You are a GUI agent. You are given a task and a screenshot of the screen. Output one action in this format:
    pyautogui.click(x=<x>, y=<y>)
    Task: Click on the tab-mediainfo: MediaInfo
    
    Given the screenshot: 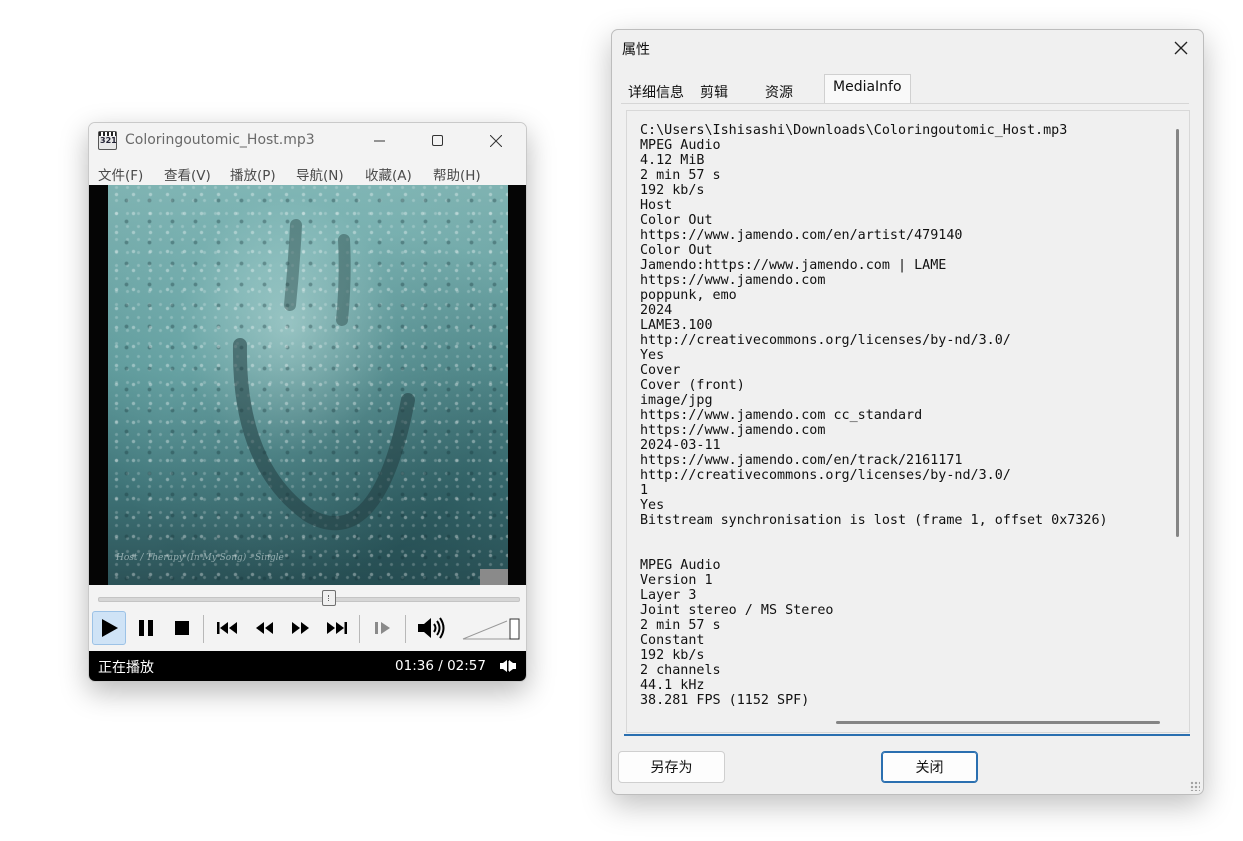 What is the action you would take?
    pyautogui.click(x=867, y=88)
    